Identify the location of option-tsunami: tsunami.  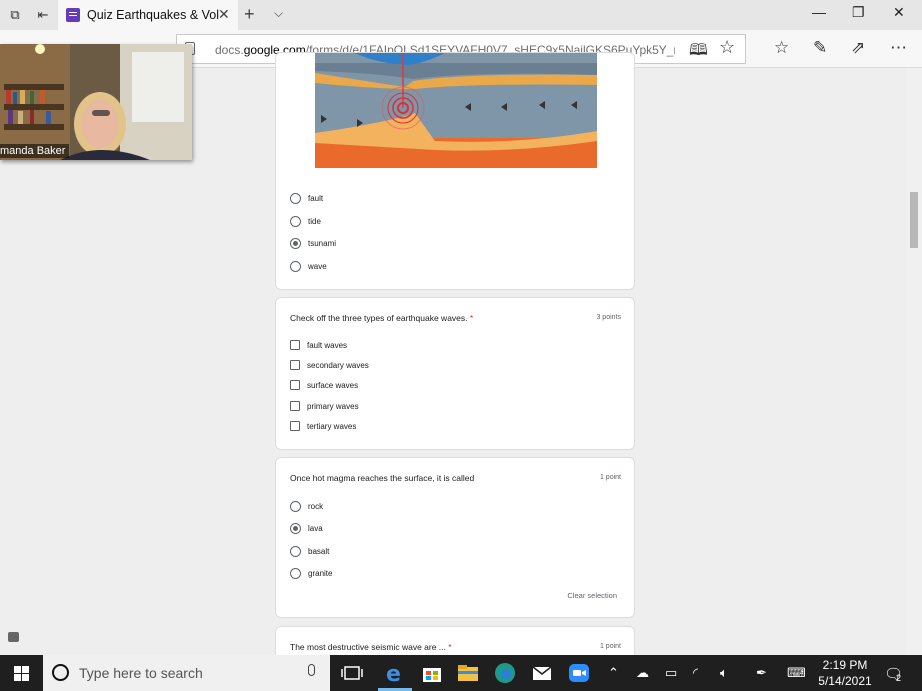
(313, 243).